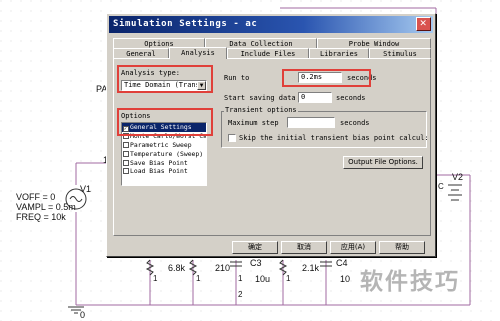  I want to click on v1-freq: FREQ = 10k, so click(41, 217).